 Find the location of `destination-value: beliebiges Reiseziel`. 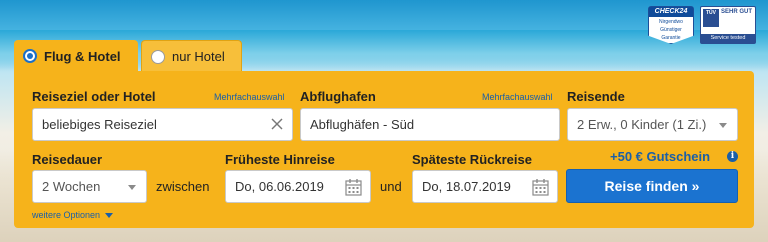

destination-value: beliebiges Reiseziel is located at coordinates (99, 124).